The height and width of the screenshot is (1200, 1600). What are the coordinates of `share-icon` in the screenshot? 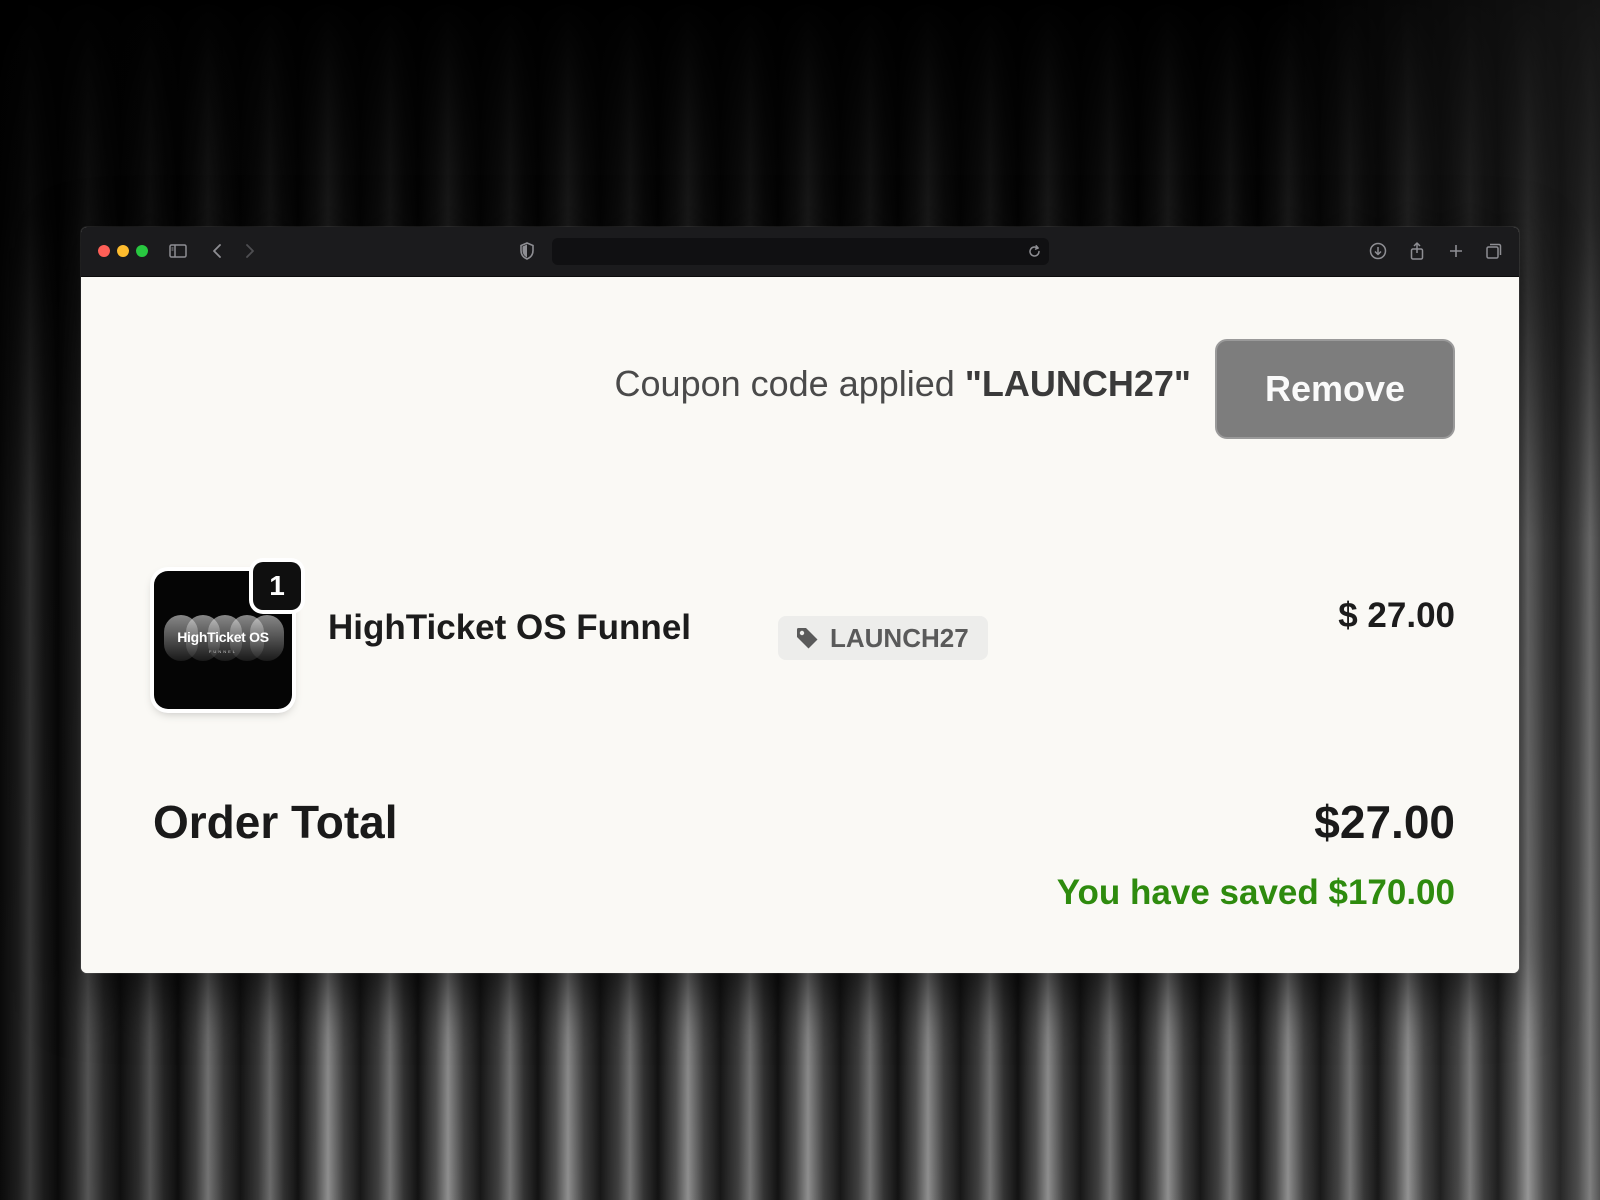 It's located at (1417, 251).